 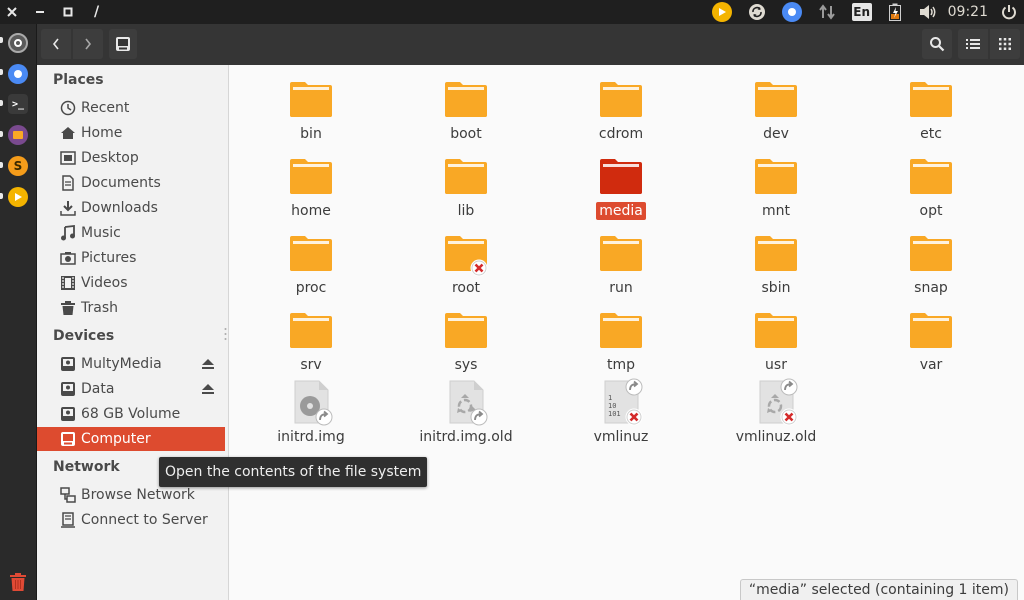 I want to click on folder-item-dev: dev, so click(x=776, y=109).